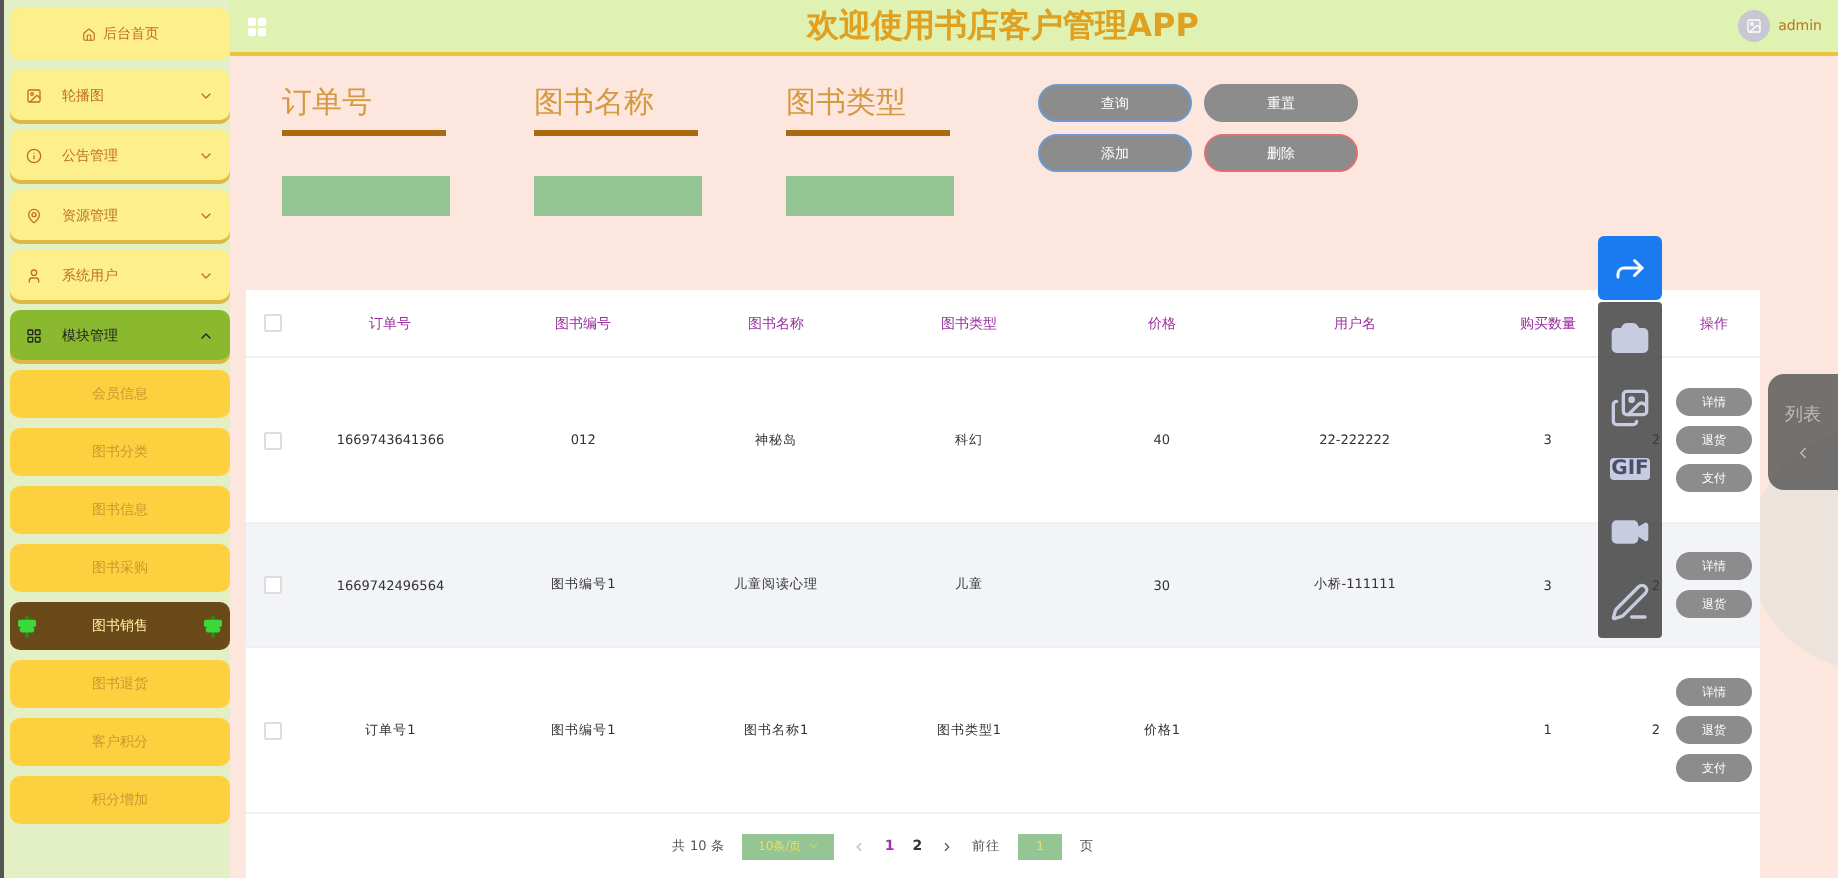  I want to click on share-button, so click(1630, 268).